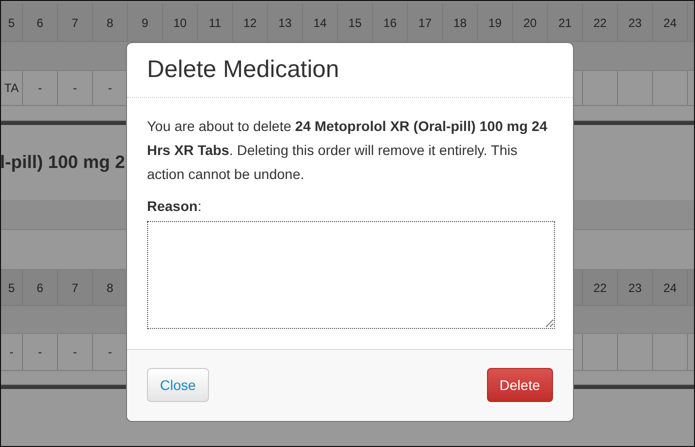 This screenshot has height=447, width=695. What do you see at coordinates (178, 385) in the screenshot?
I see `close-button: Close` at bounding box center [178, 385].